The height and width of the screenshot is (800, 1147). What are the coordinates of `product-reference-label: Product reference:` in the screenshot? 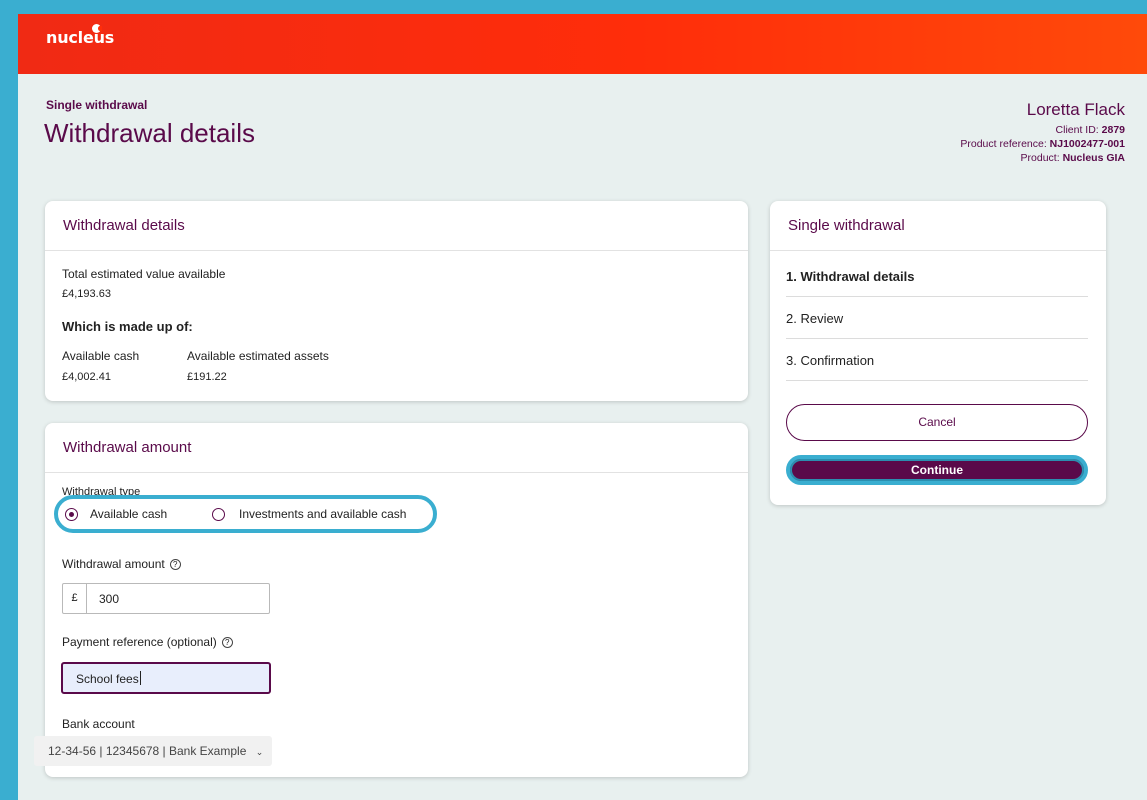 It's located at (1005, 144).